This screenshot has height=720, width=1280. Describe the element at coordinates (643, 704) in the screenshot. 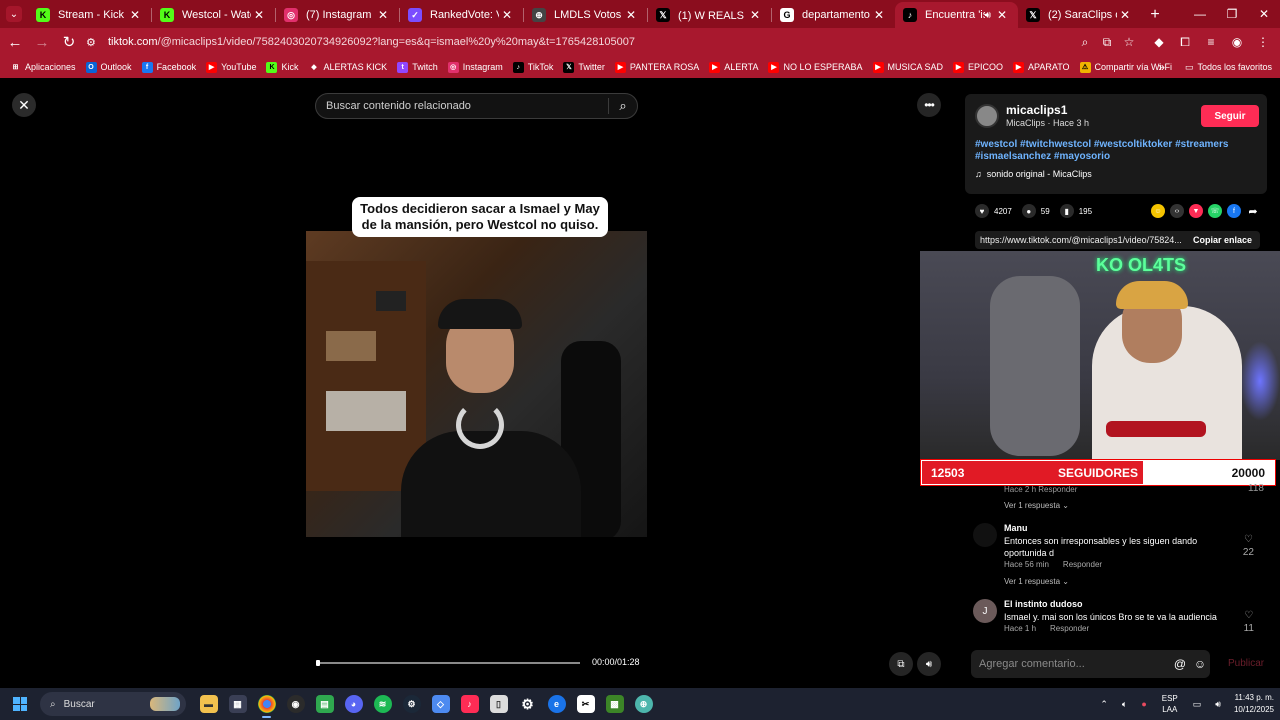

I see `taskbar-globe-app: ⊕` at that location.